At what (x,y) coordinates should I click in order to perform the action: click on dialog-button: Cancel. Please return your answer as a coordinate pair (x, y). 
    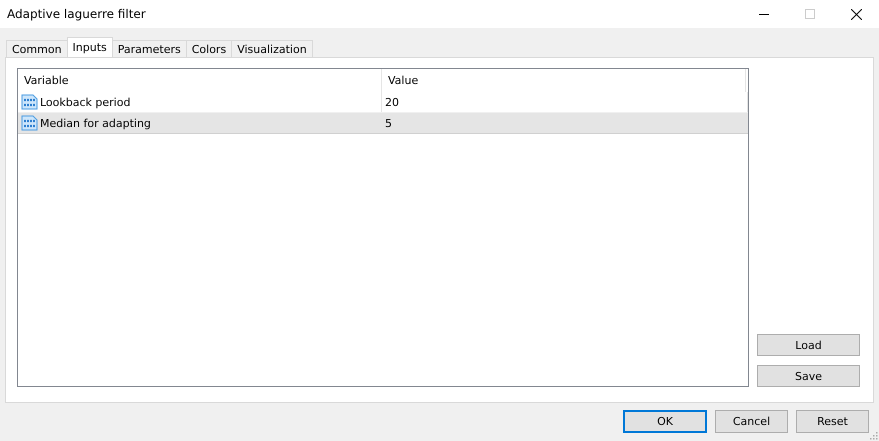
    Looking at the image, I should click on (751, 421).